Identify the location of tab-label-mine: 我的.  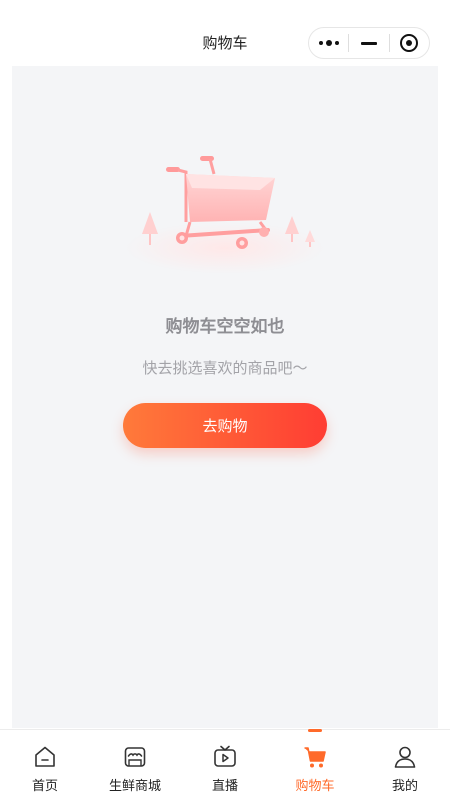
(404, 786).